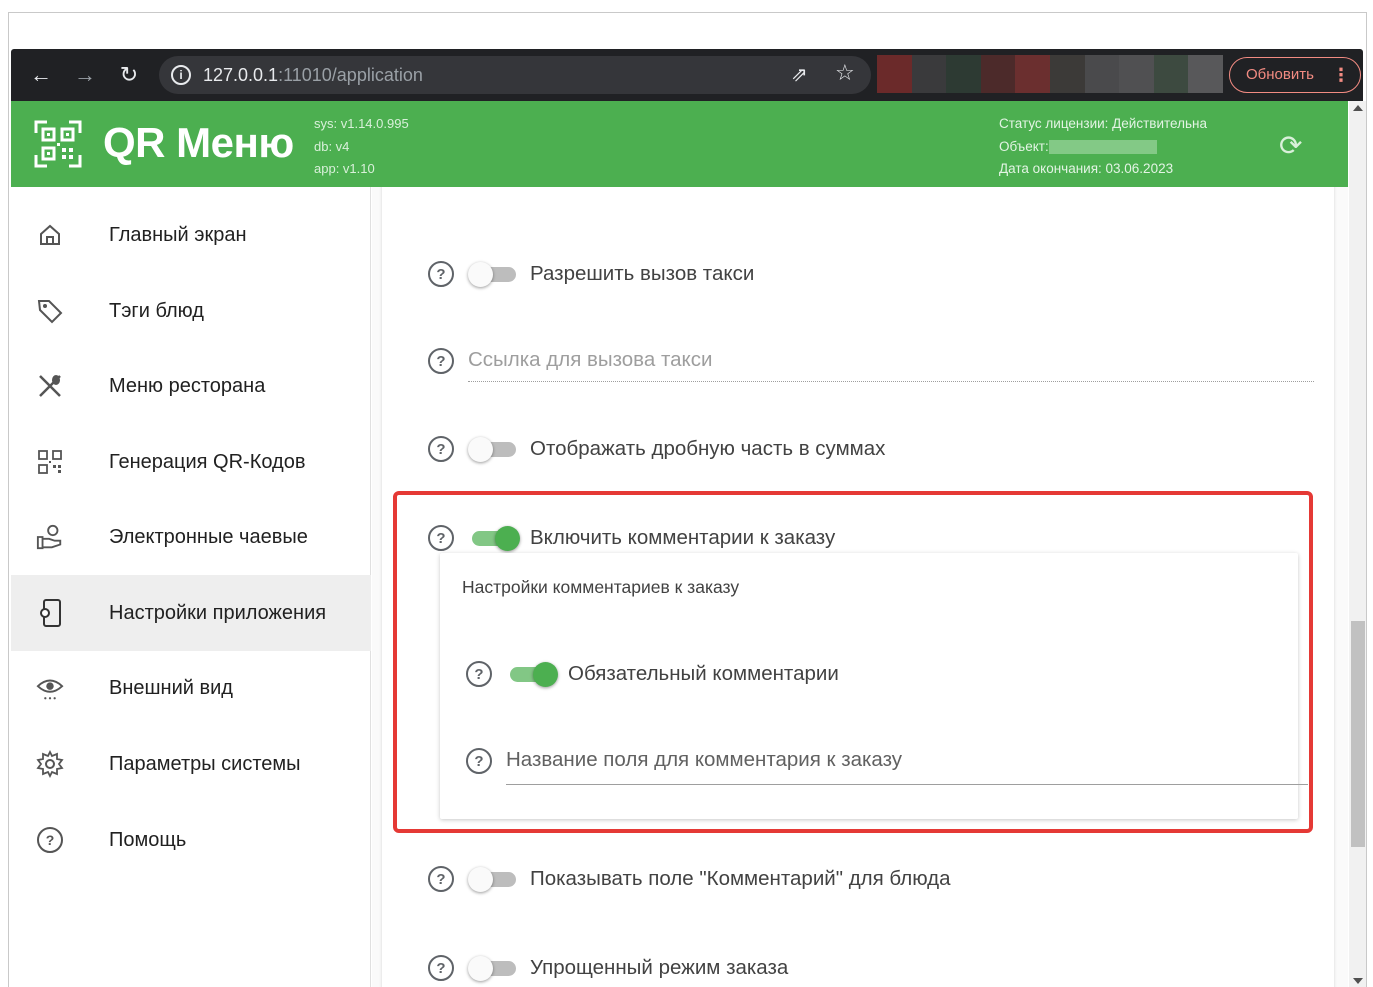 The image size is (1373, 987). I want to click on version-info: sys: v1.14.0.995 db: v4 app: v1.10, so click(361, 147).